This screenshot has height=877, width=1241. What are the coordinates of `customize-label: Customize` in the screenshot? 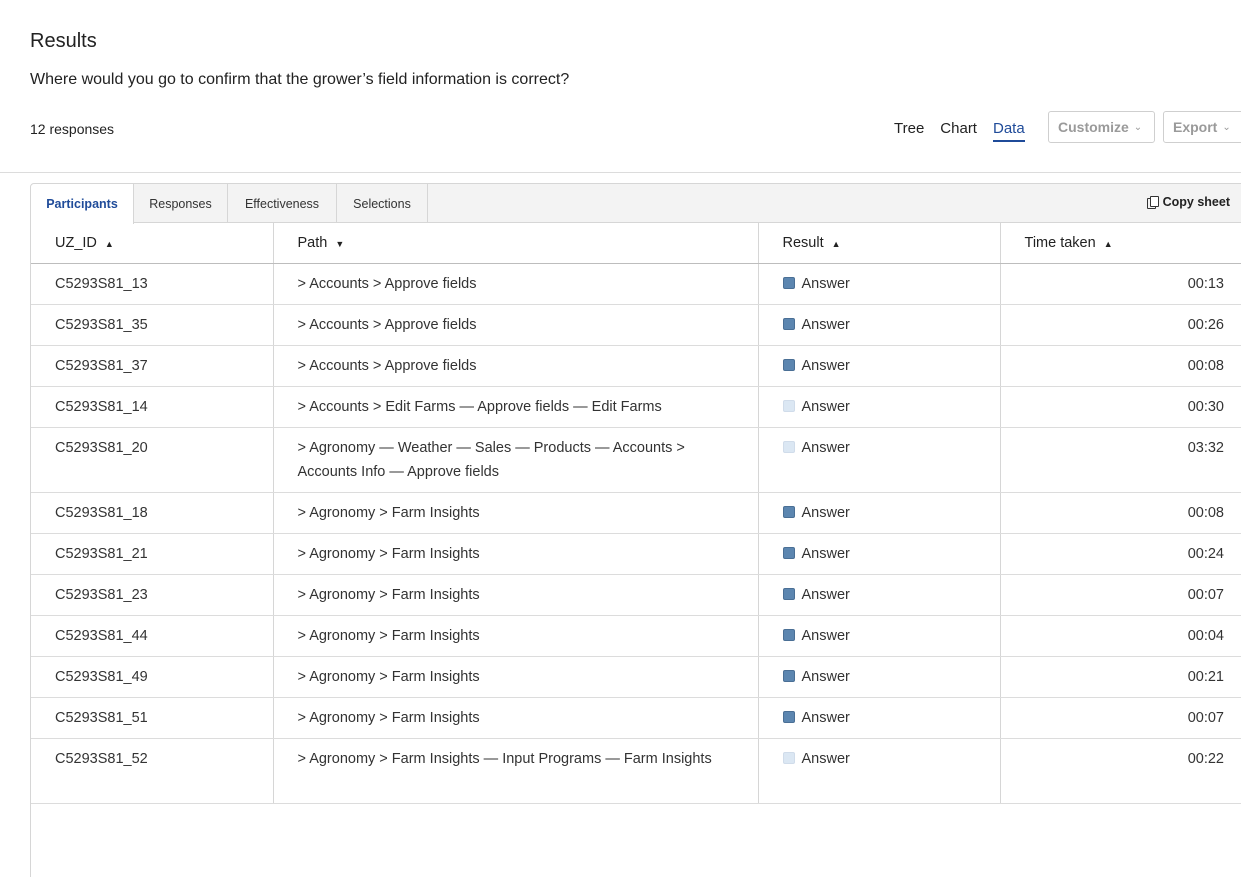 It's located at (1093, 127).